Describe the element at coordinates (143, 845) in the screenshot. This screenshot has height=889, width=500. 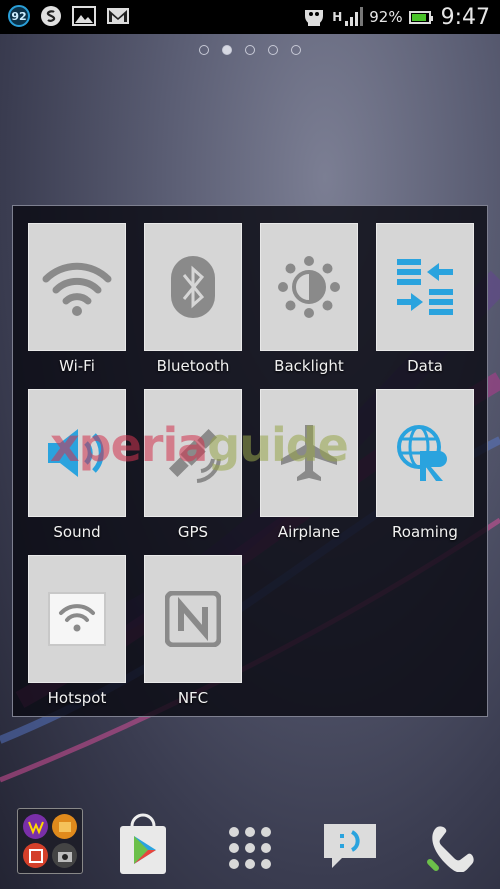
I see `play-store-icon` at that location.